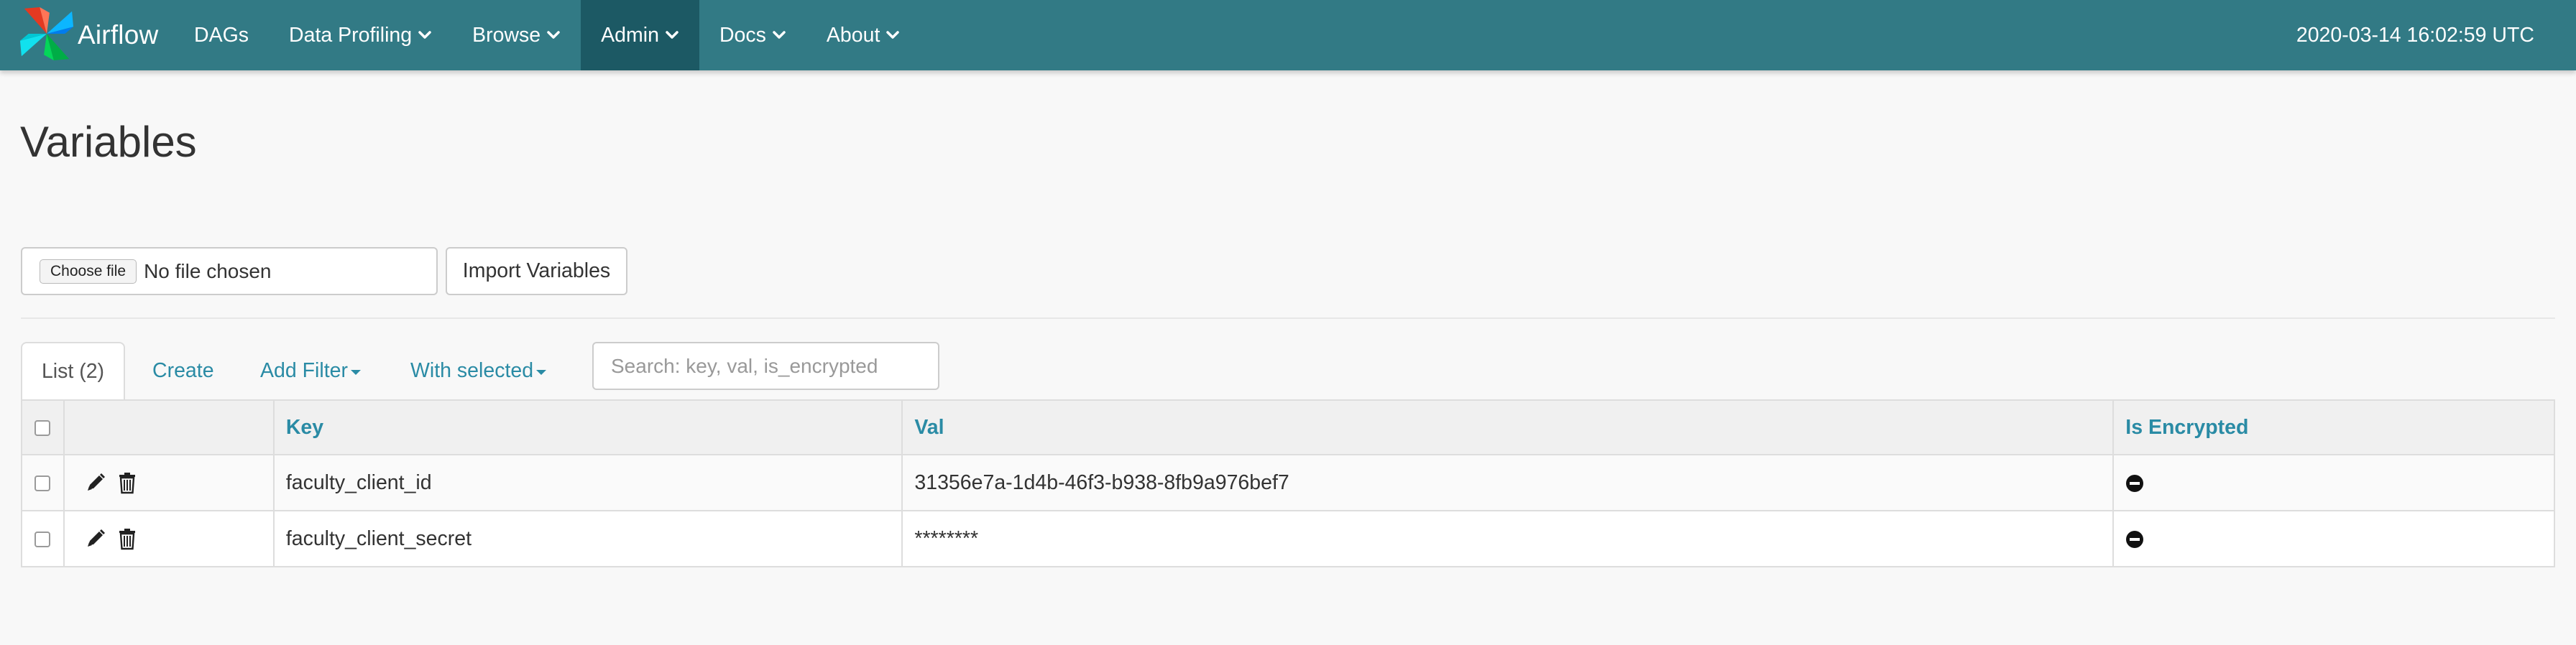  I want to click on tab-add-filter: Add Filter, so click(310, 370).